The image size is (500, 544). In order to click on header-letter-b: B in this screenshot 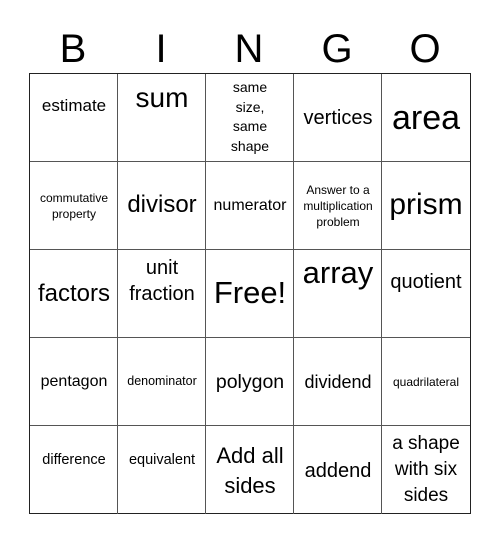, I will do `click(73, 49)`.